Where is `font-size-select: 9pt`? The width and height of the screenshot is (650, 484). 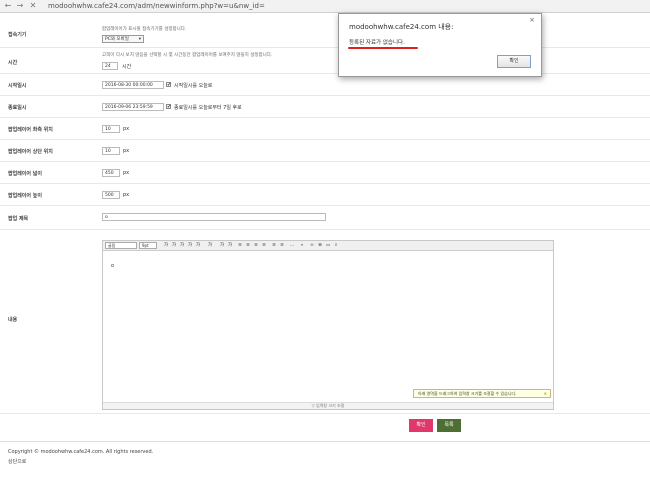 font-size-select: 9pt is located at coordinates (148, 245).